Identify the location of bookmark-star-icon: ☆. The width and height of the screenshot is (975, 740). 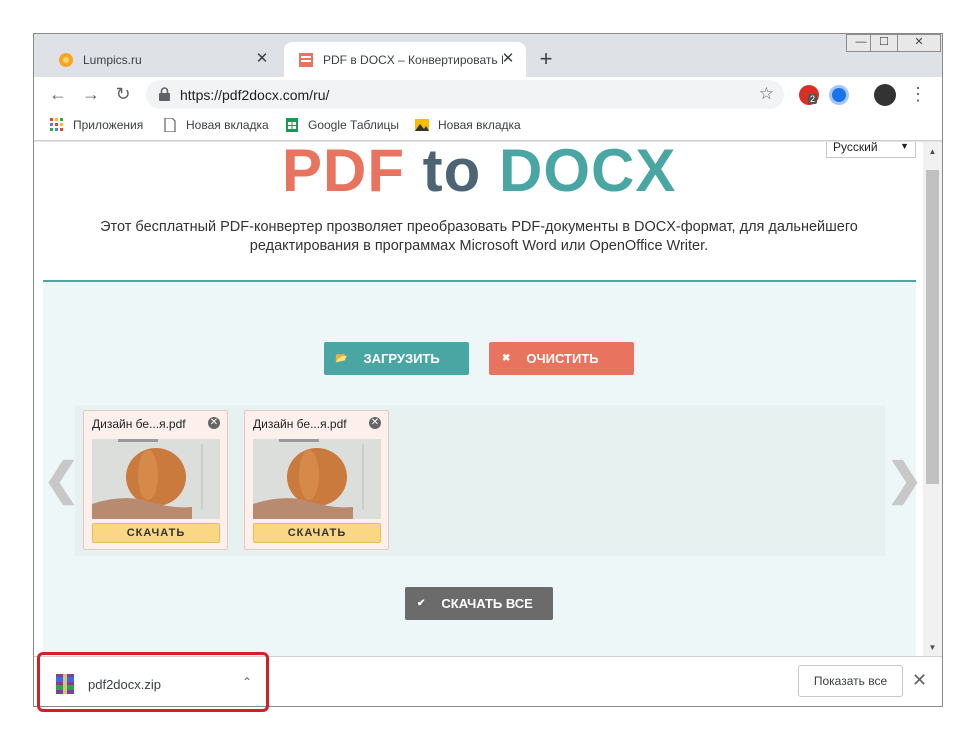
(766, 94).